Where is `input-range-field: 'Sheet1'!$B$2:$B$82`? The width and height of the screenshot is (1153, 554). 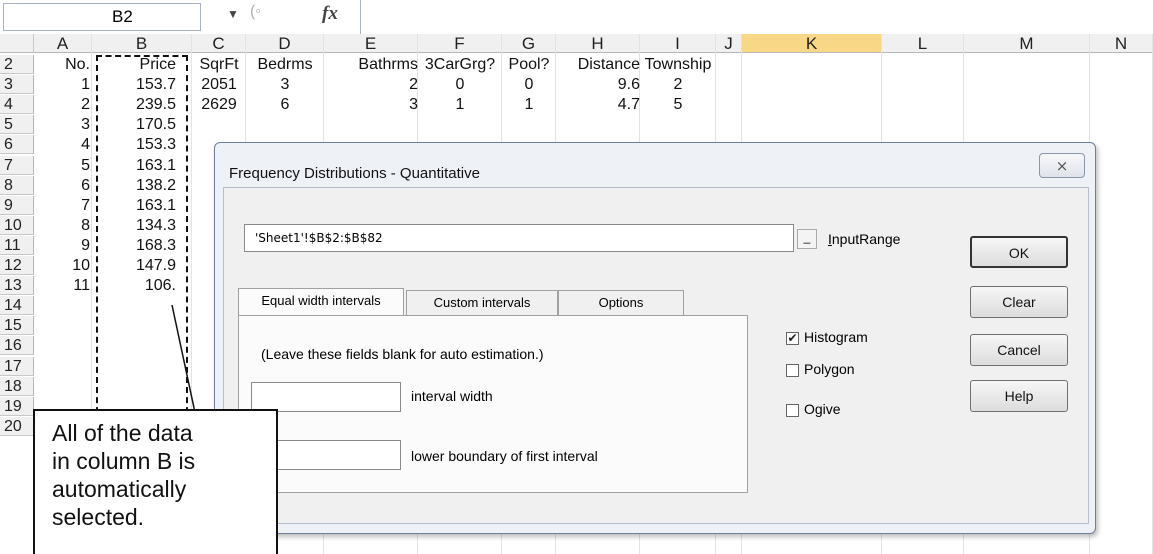
input-range-field: 'Sheet1'!$B$2:$B$82 is located at coordinates (519, 238).